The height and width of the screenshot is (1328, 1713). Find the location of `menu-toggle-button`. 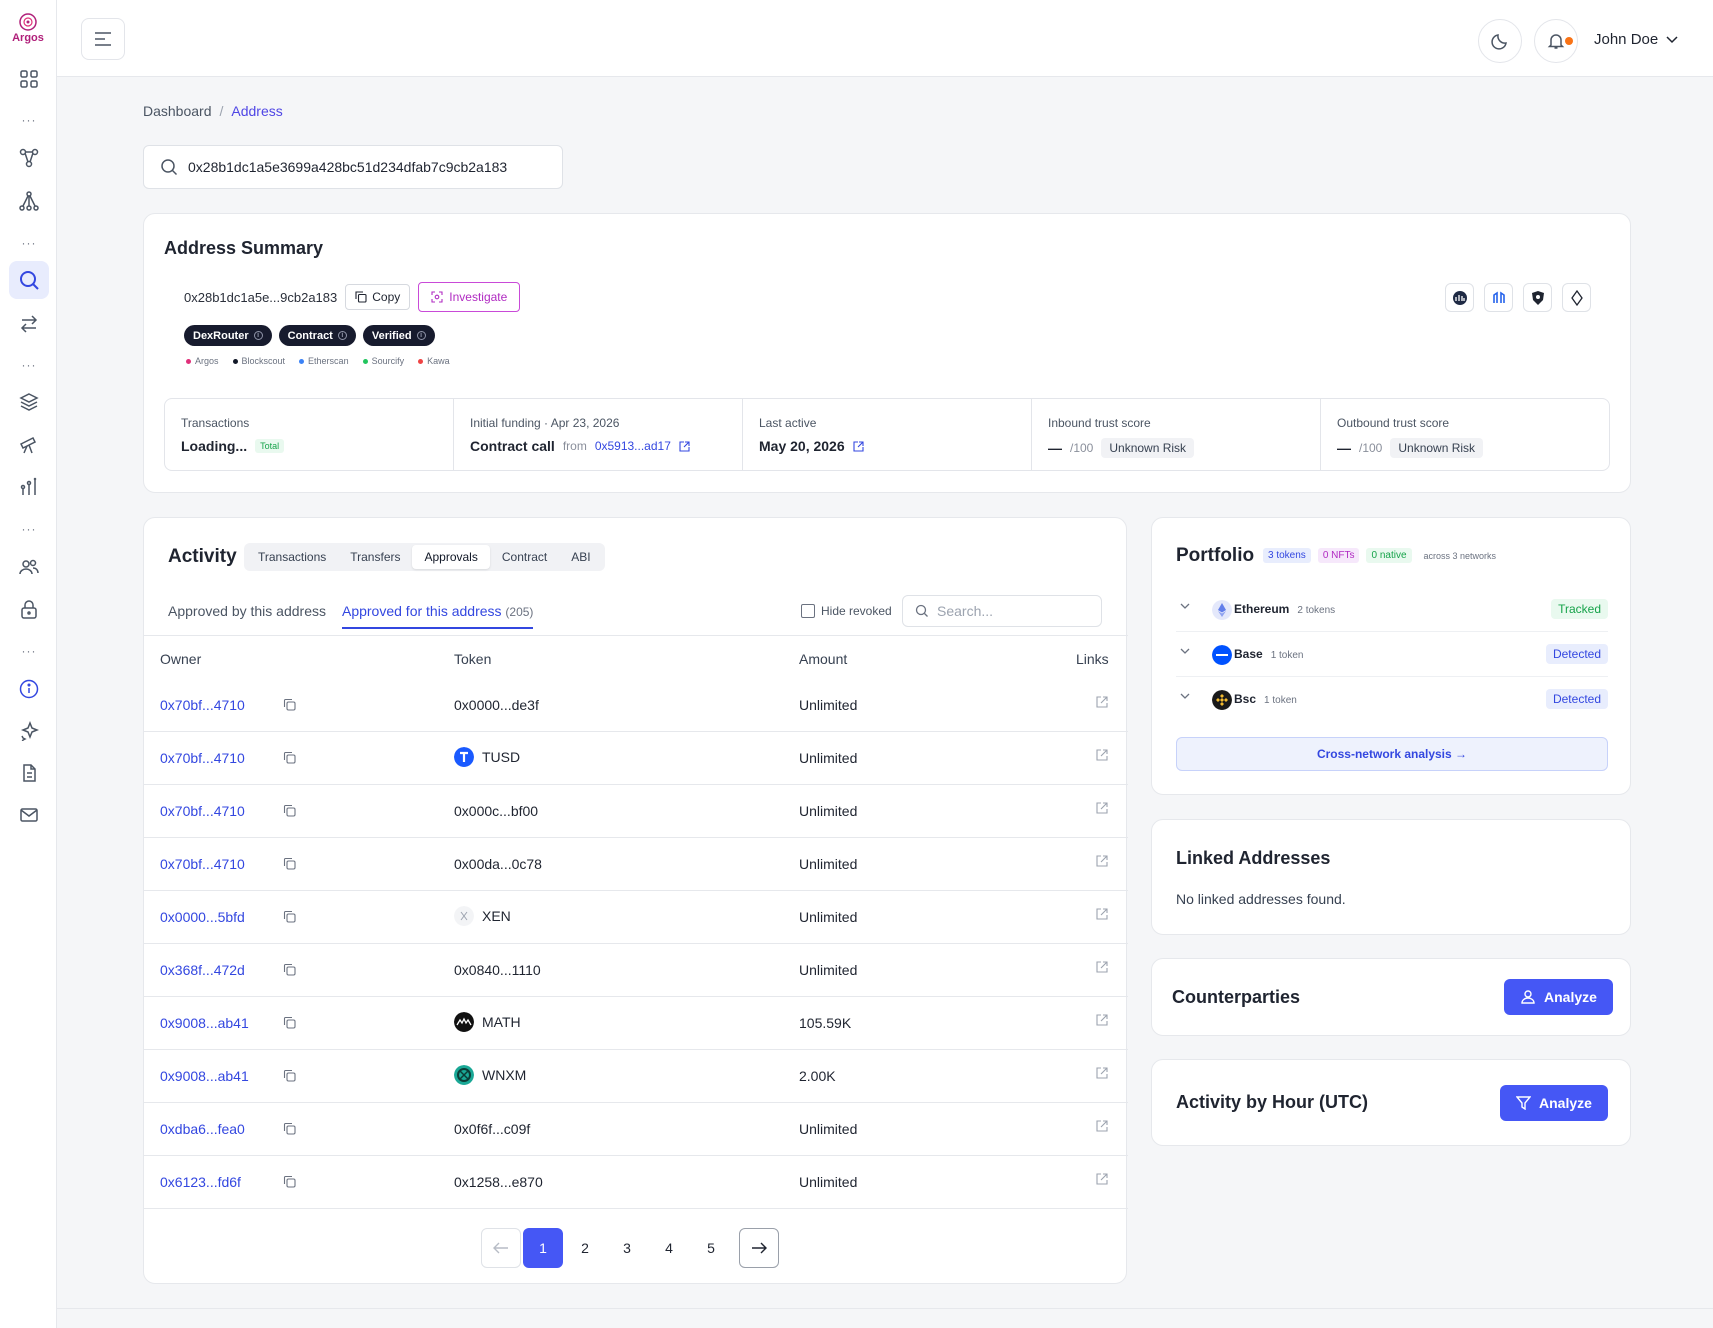

menu-toggle-button is located at coordinates (103, 39).